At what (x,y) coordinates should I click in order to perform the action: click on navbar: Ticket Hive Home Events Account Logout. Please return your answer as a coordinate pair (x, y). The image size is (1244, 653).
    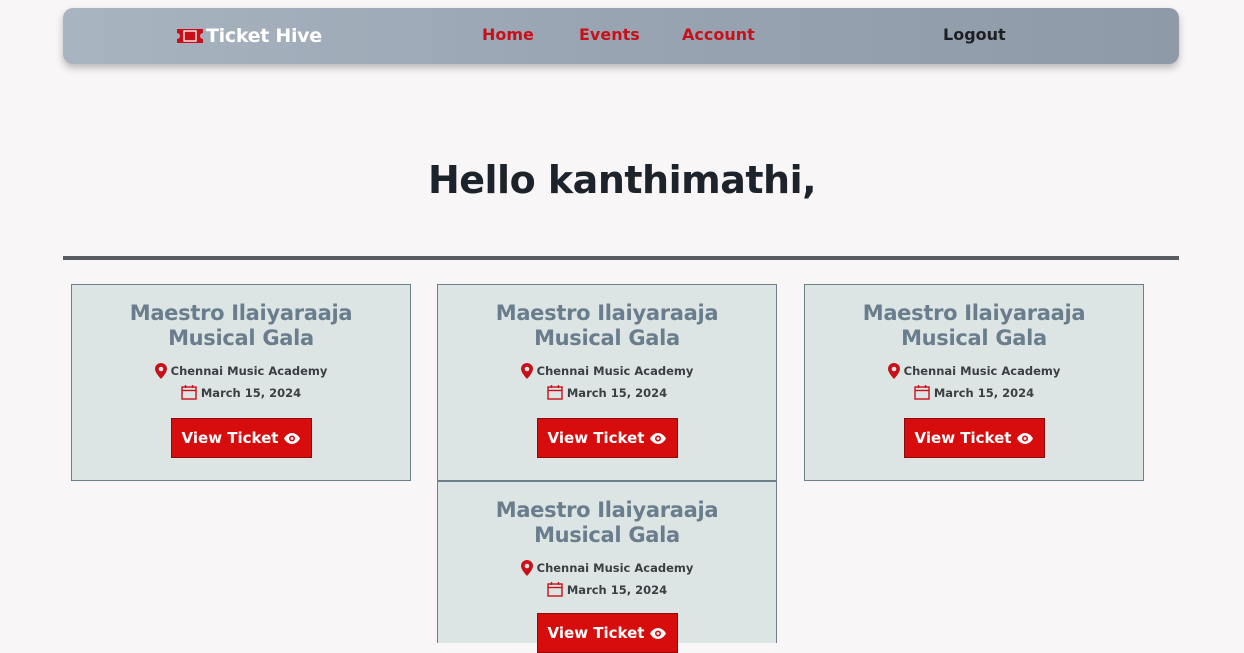
    Looking at the image, I should click on (621, 36).